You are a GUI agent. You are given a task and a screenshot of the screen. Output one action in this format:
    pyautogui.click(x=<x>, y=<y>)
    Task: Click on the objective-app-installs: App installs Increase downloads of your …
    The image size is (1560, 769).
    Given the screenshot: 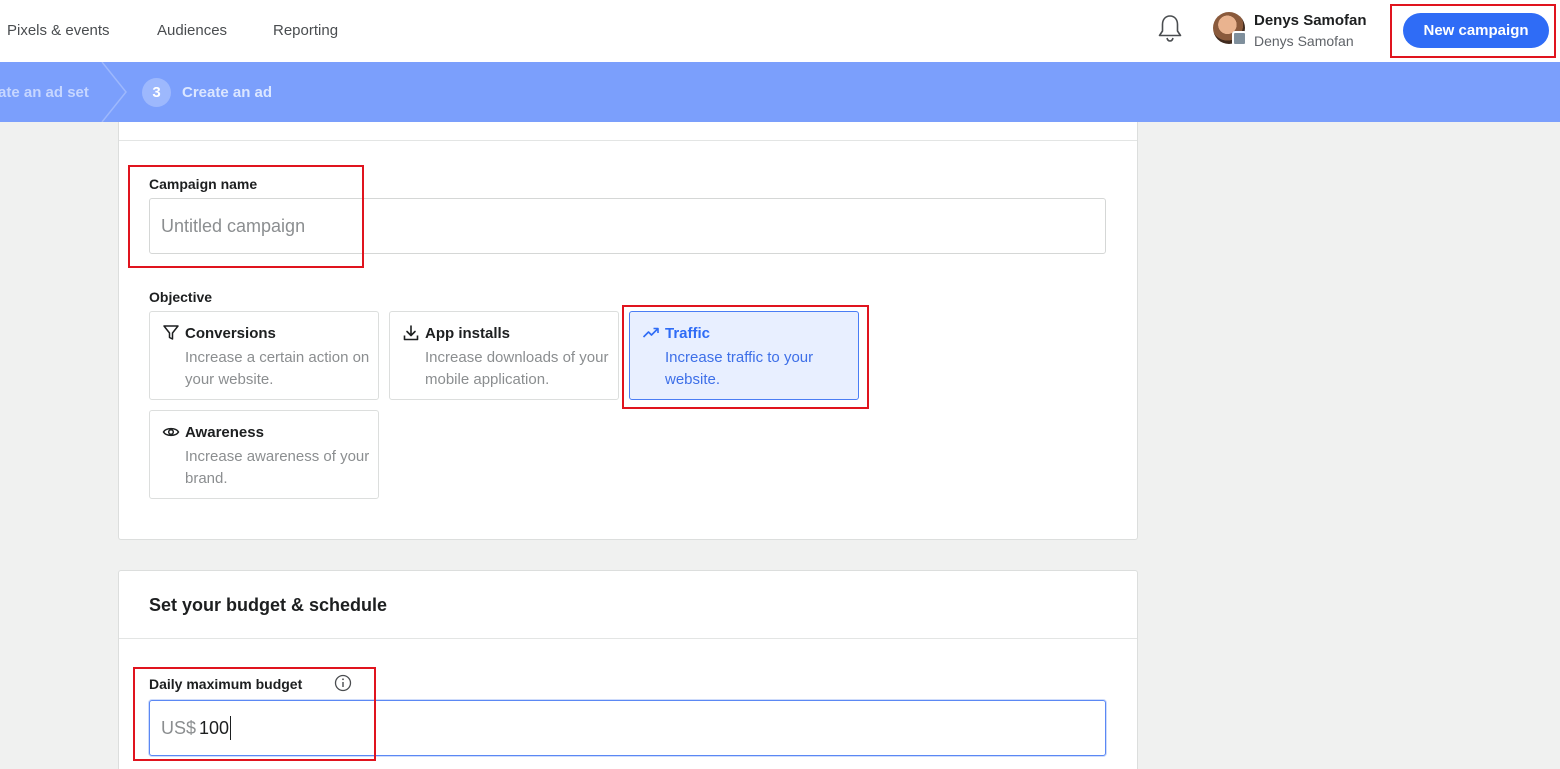 What is the action you would take?
    pyautogui.click(x=504, y=355)
    